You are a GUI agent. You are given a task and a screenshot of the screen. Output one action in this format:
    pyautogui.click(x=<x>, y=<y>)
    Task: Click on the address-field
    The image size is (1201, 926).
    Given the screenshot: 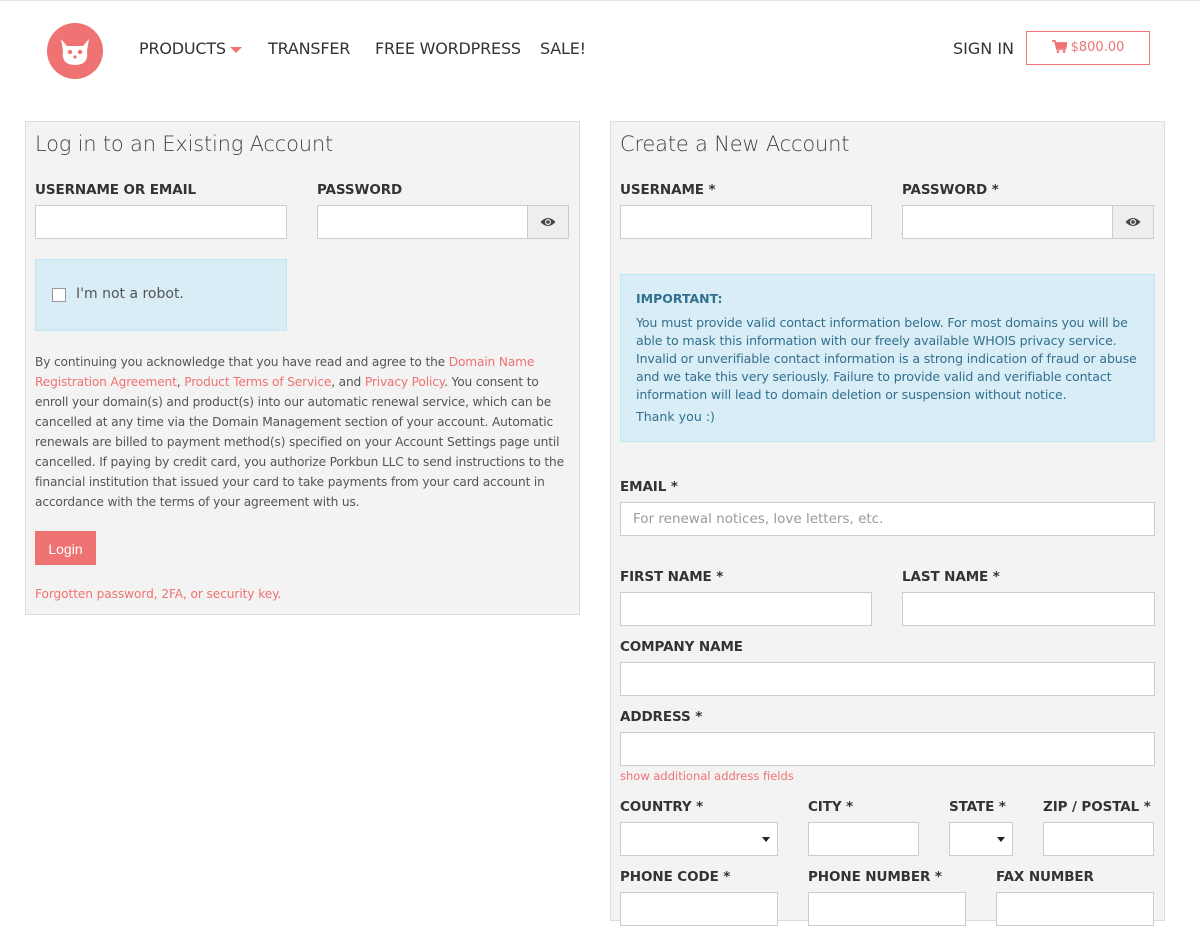 What is the action you would take?
    pyautogui.click(x=887, y=749)
    